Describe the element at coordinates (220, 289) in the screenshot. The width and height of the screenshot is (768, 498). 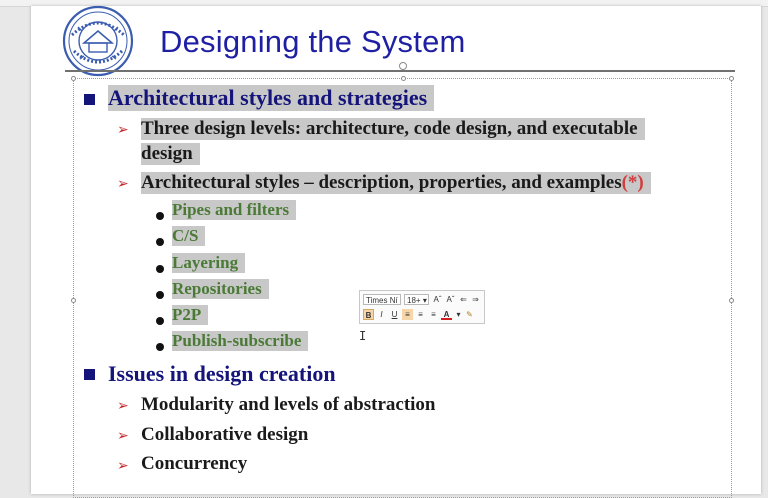
I see `bullet-level3-repositories: Repositories` at that location.